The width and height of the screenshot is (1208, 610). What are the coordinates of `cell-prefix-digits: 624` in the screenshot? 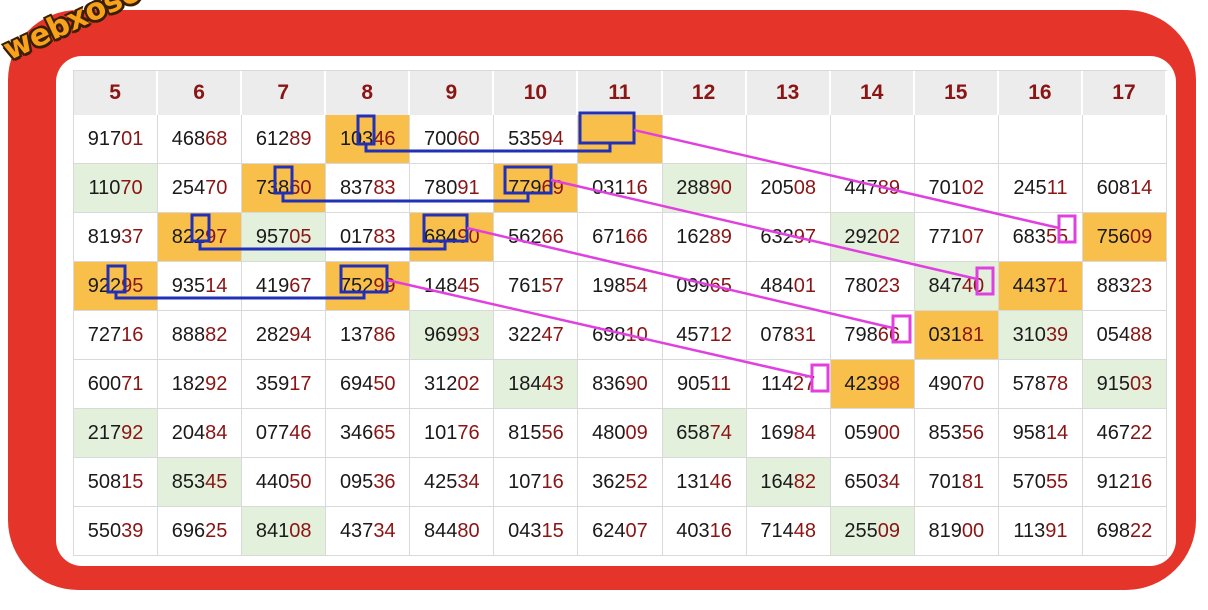 It's located at (609, 530).